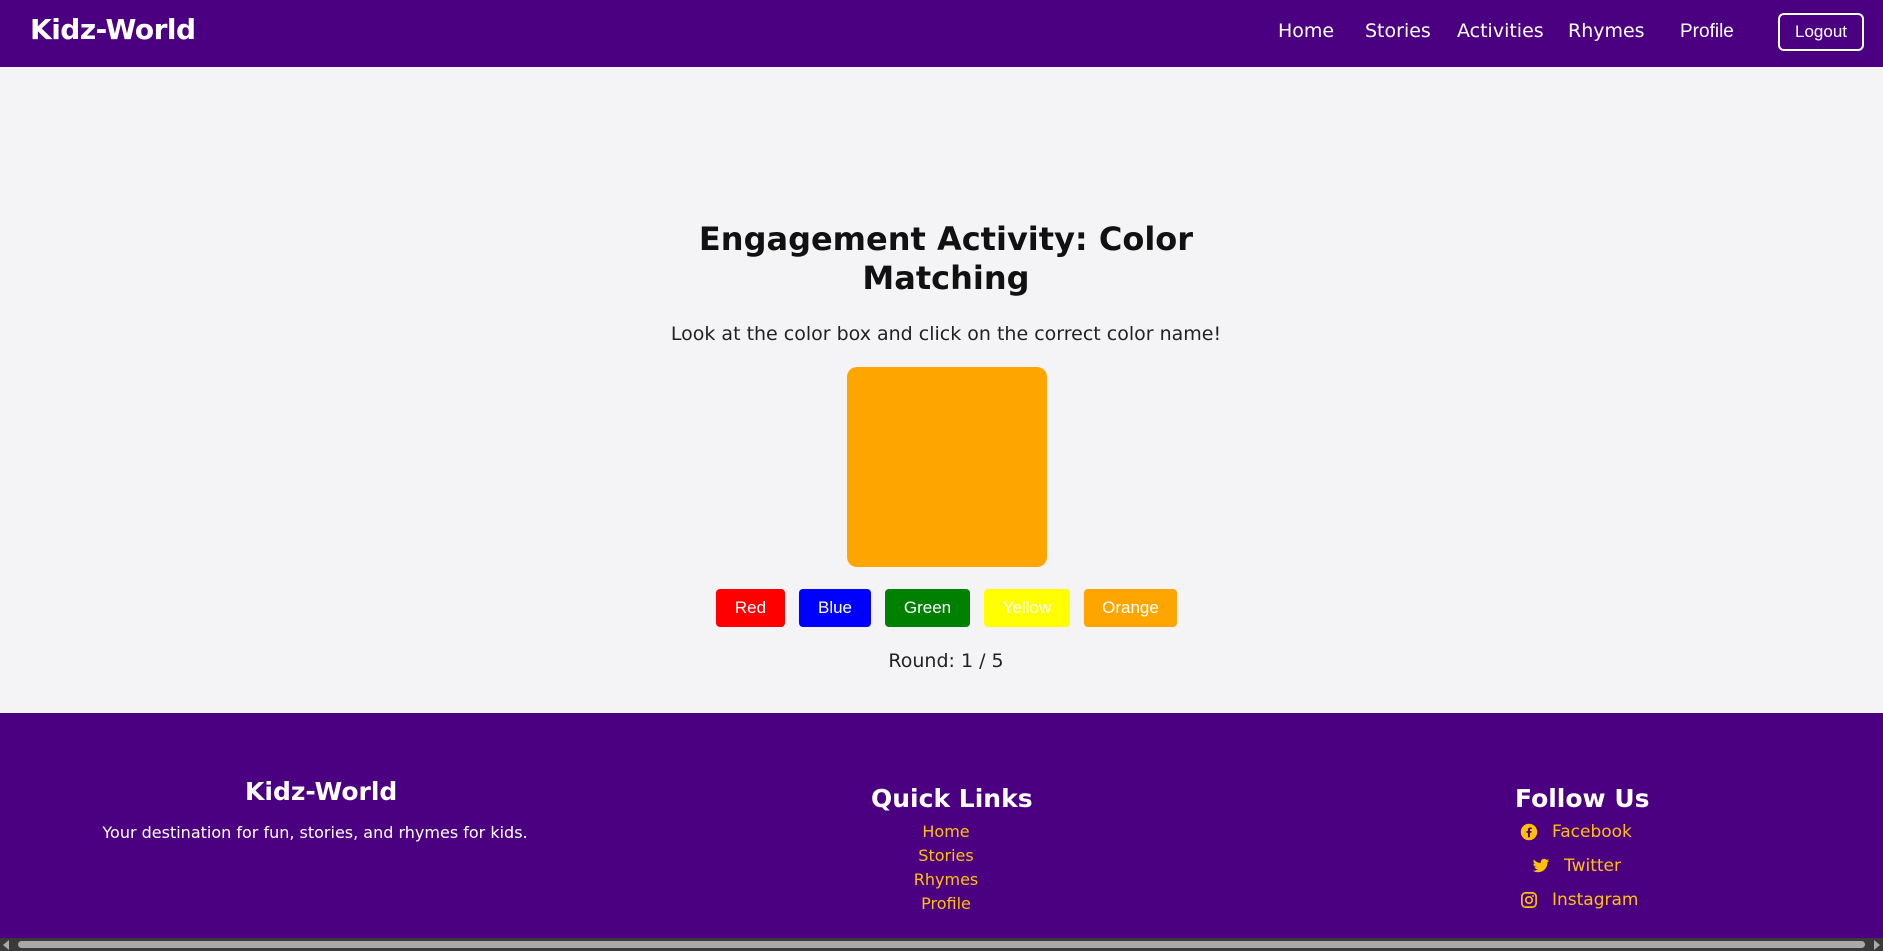 The image size is (1883, 951). Describe the element at coordinates (946, 879) in the screenshot. I see `footer-link-rhymes: Rhymes` at that location.